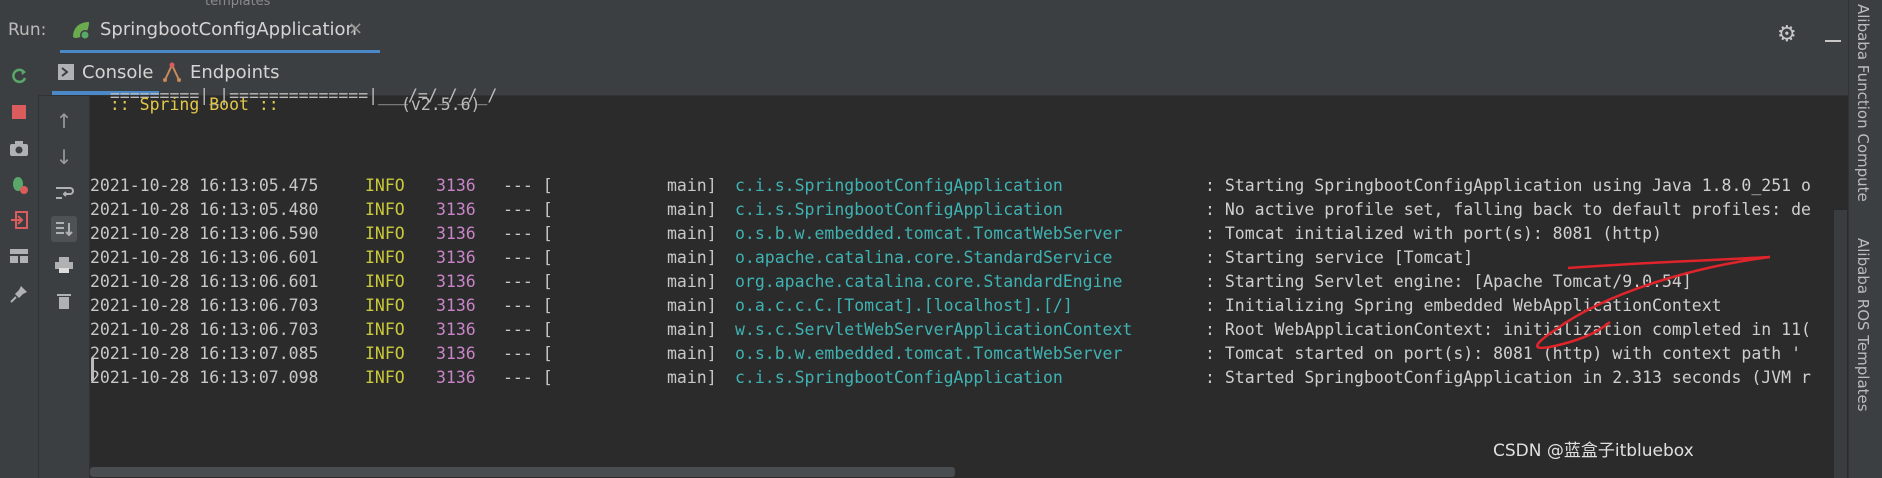 This screenshot has width=1882, height=478. I want to click on log-message: : Starting service [Tomcat], so click(1339, 257).